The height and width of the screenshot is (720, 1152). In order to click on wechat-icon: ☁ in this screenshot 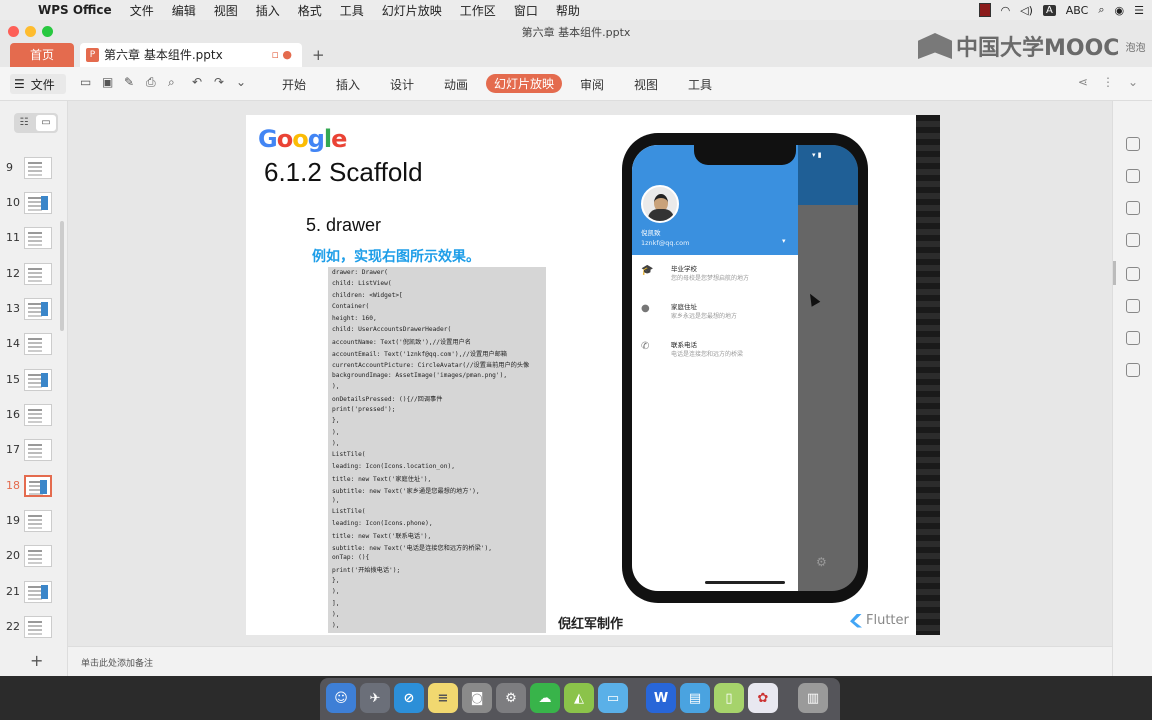, I will do `click(545, 698)`.